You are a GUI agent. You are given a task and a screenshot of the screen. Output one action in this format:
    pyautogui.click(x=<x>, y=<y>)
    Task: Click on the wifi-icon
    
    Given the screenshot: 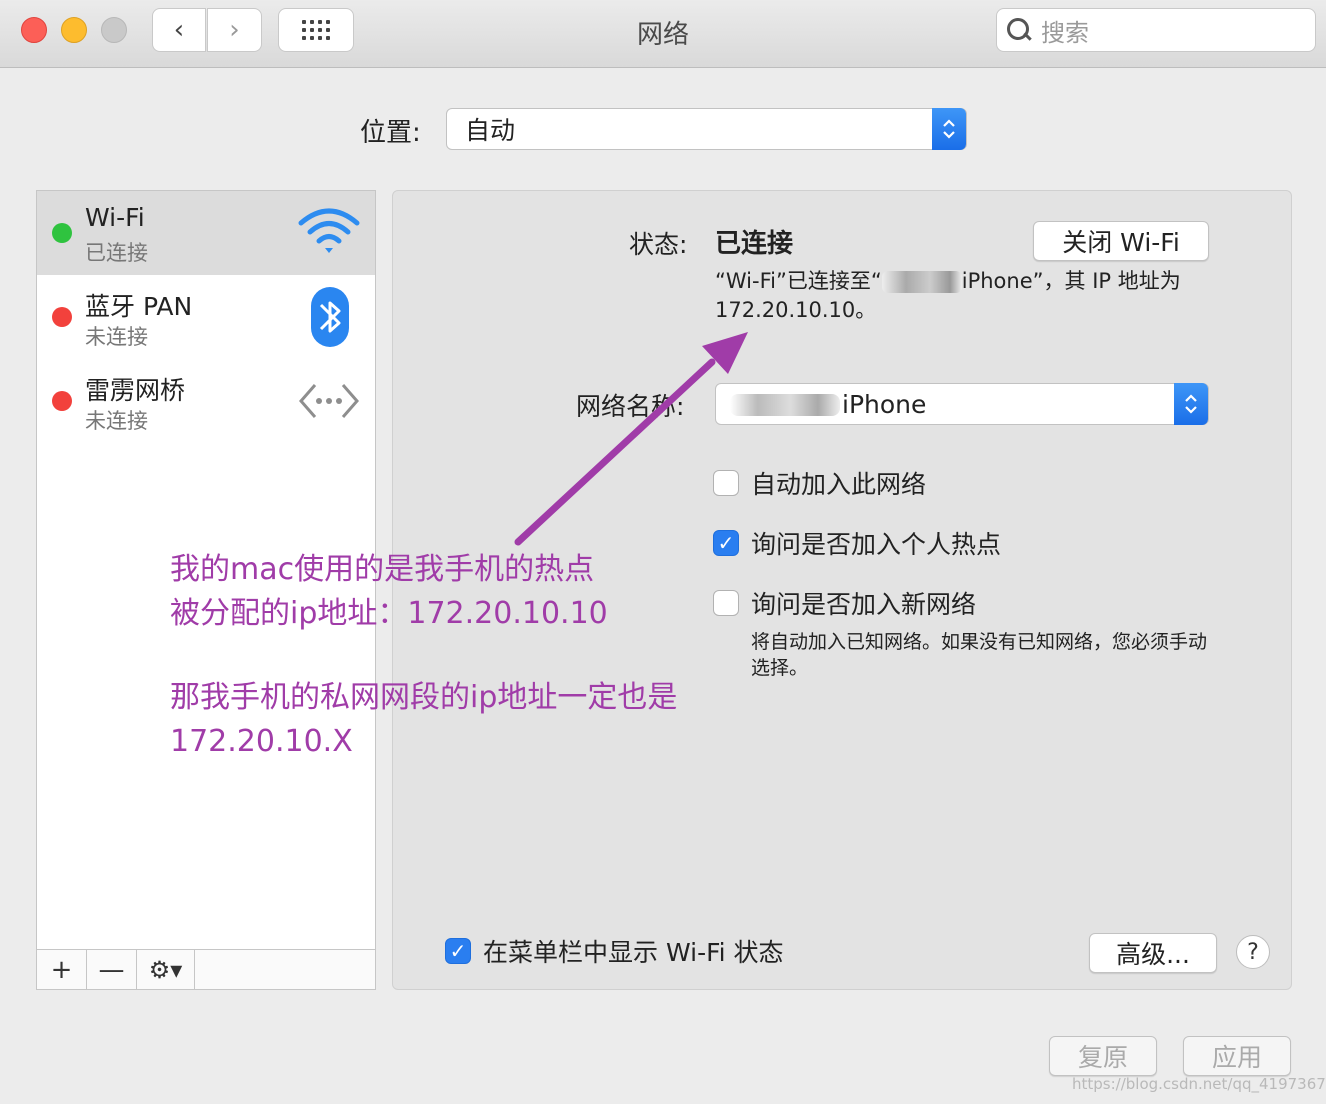 What is the action you would take?
    pyautogui.click(x=329, y=230)
    